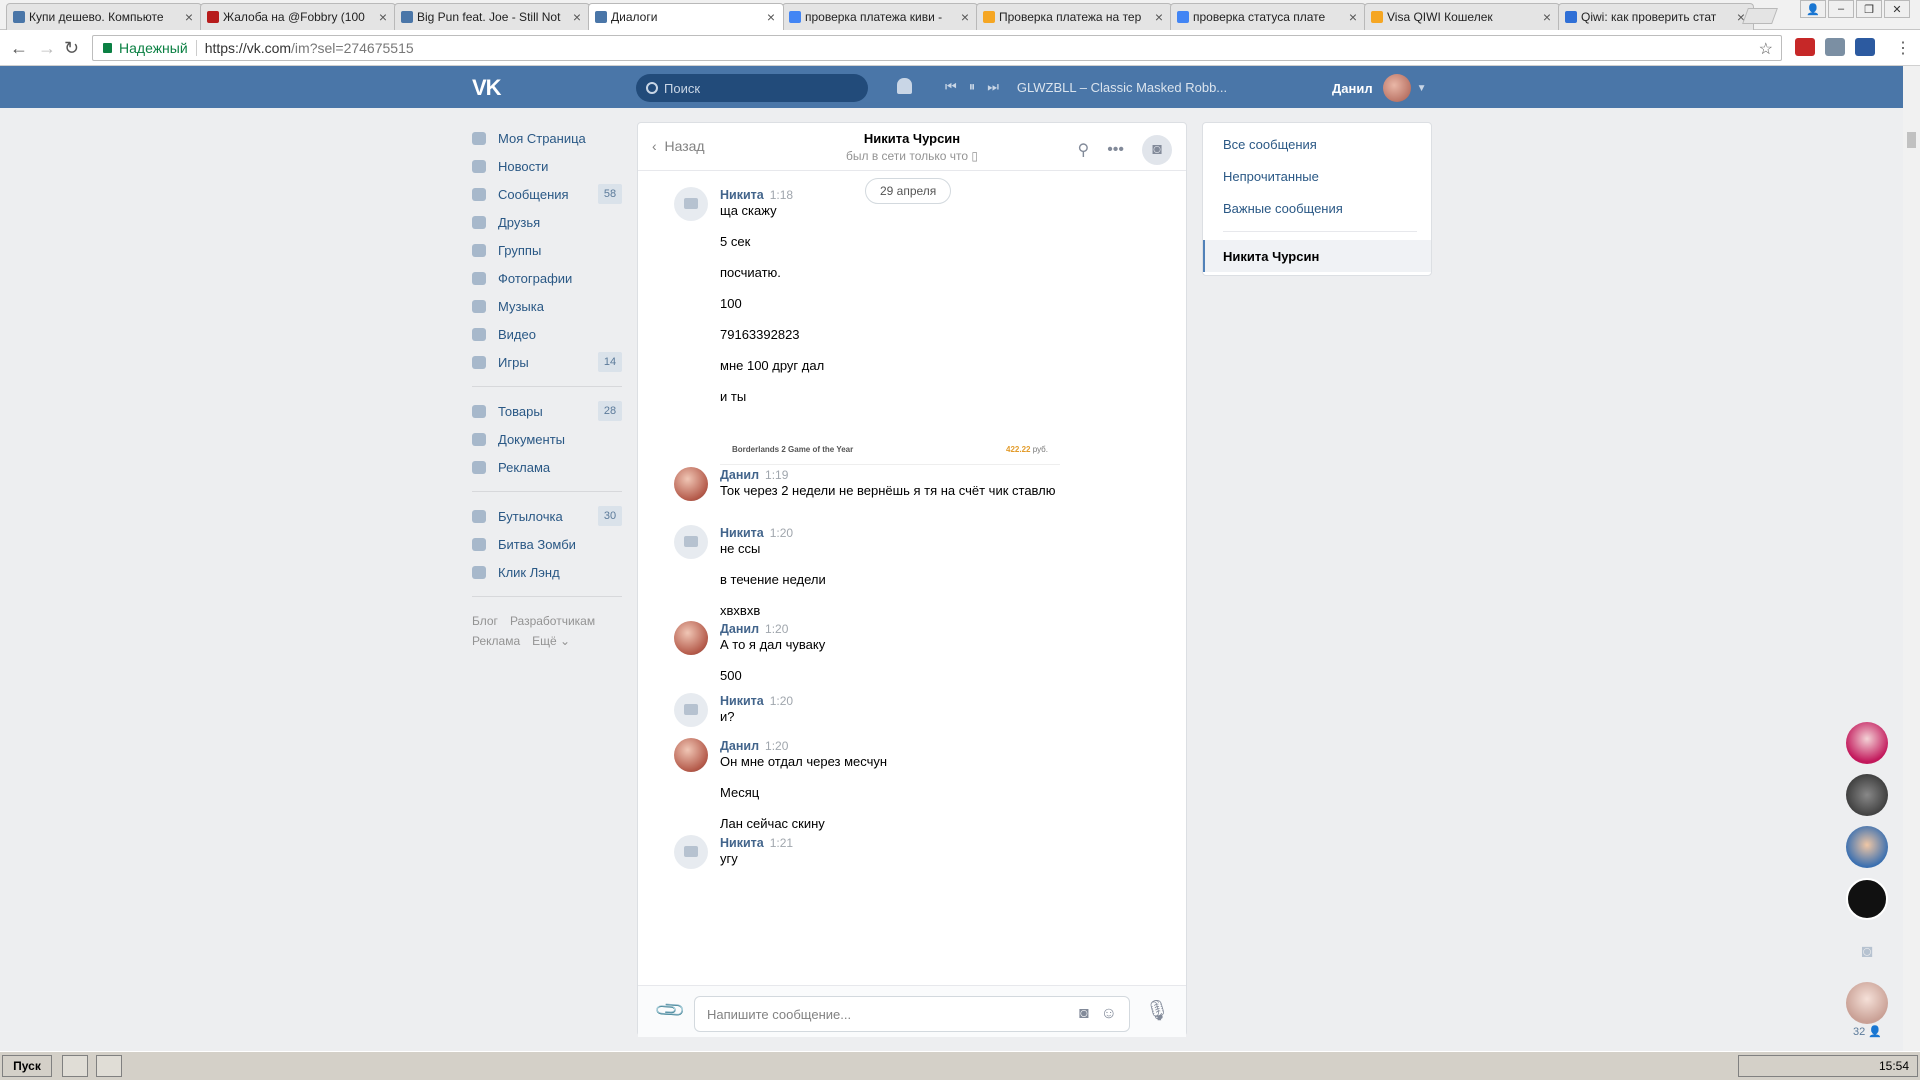 This screenshot has height=1080, width=1920. Describe the element at coordinates (1115, 150) in the screenshot. I see `more-actions-icon: •••` at that location.